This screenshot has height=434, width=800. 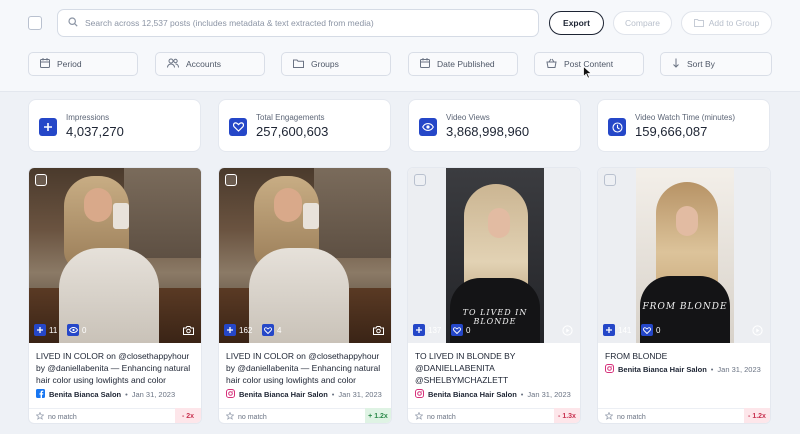 I want to click on add-to-group-label: Add to Group, so click(x=734, y=23).